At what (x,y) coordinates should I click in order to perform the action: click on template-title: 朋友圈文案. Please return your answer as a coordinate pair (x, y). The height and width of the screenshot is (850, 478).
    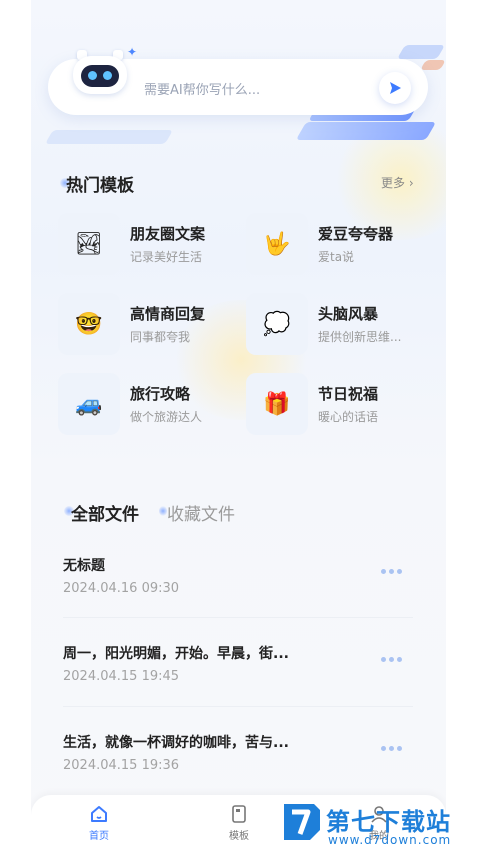
    Looking at the image, I should click on (168, 234).